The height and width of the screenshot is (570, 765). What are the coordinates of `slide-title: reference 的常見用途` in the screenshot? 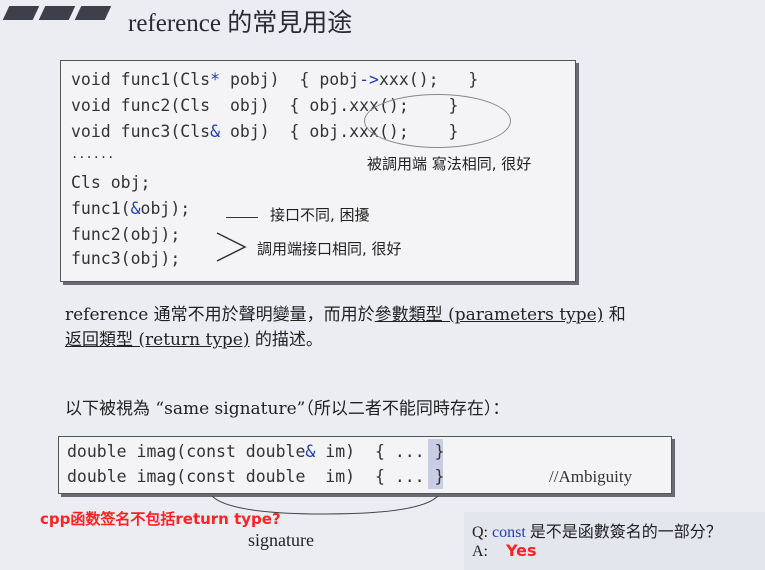 It's located at (240, 23).